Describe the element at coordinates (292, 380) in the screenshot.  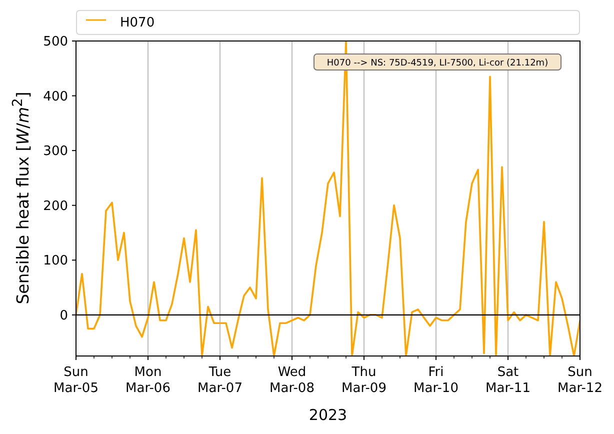
I see `x-tick-label: Wed Mar-08` at that location.